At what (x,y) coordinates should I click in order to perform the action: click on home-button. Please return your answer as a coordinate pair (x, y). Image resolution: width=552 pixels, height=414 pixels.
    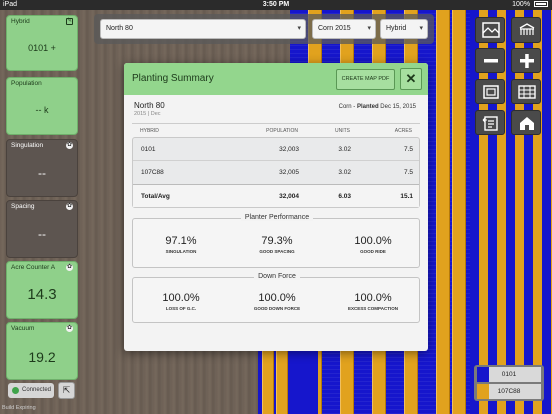
    Looking at the image, I should click on (526, 122).